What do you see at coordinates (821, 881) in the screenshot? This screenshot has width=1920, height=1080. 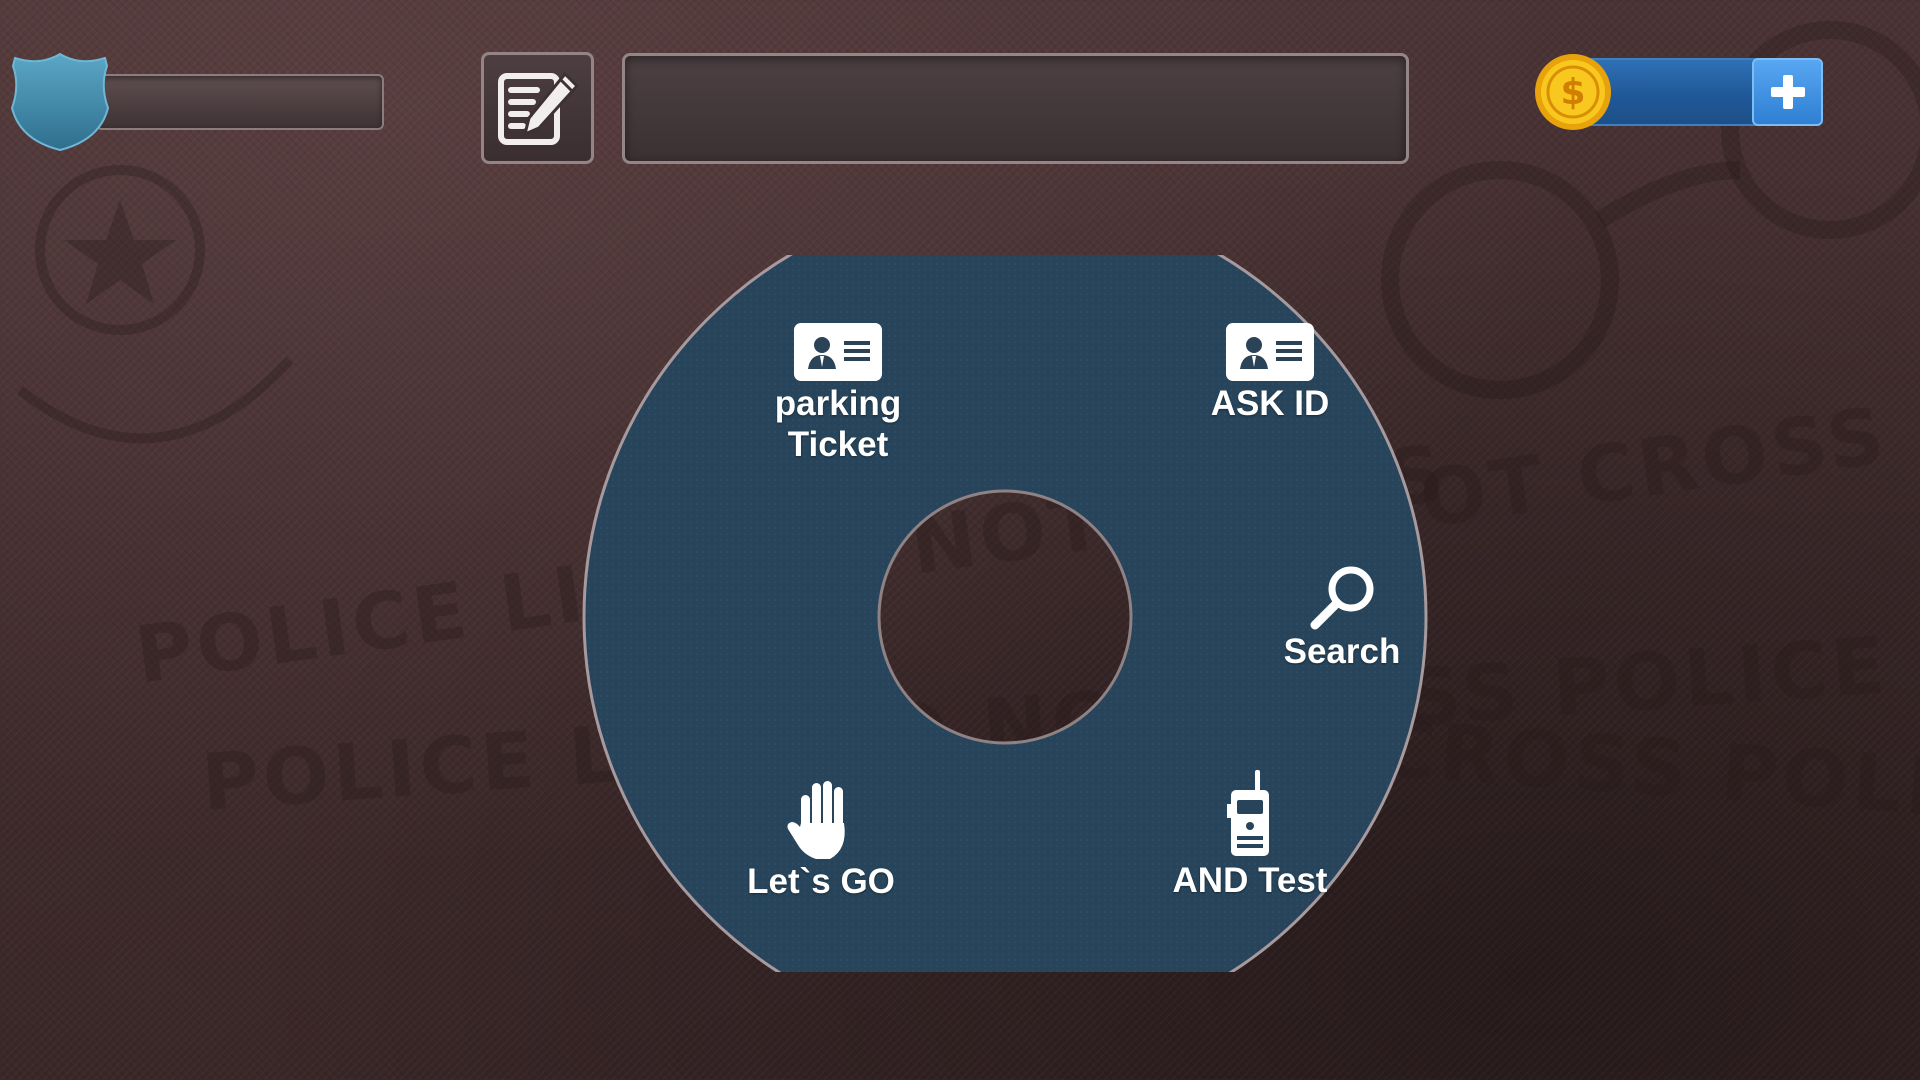 I see `lets-go-label: Let`s GO` at bounding box center [821, 881].